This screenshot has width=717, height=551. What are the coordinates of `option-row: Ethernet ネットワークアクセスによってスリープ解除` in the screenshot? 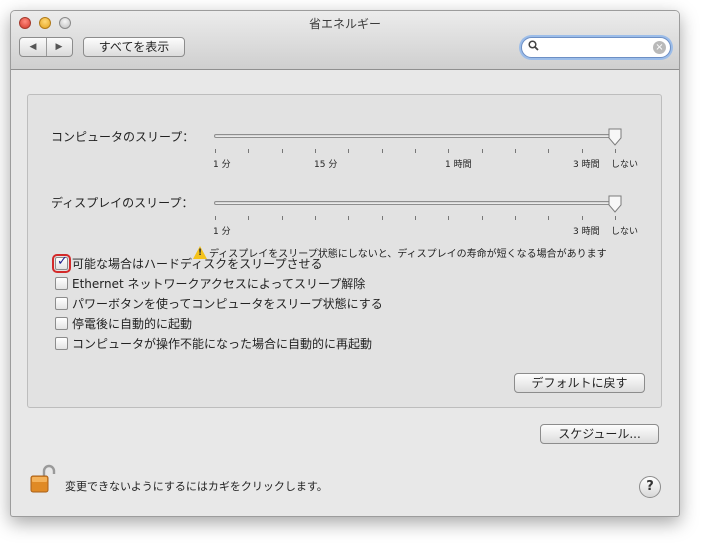 It's located at (210, 283).